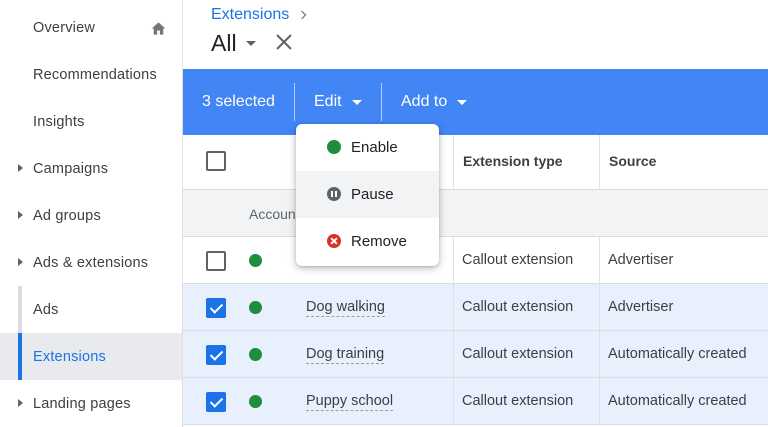 The width and height of the screenshot is (768, 427). I want to click on table-row: Dog walking Callout extension Advertiser, so click(475, 307).